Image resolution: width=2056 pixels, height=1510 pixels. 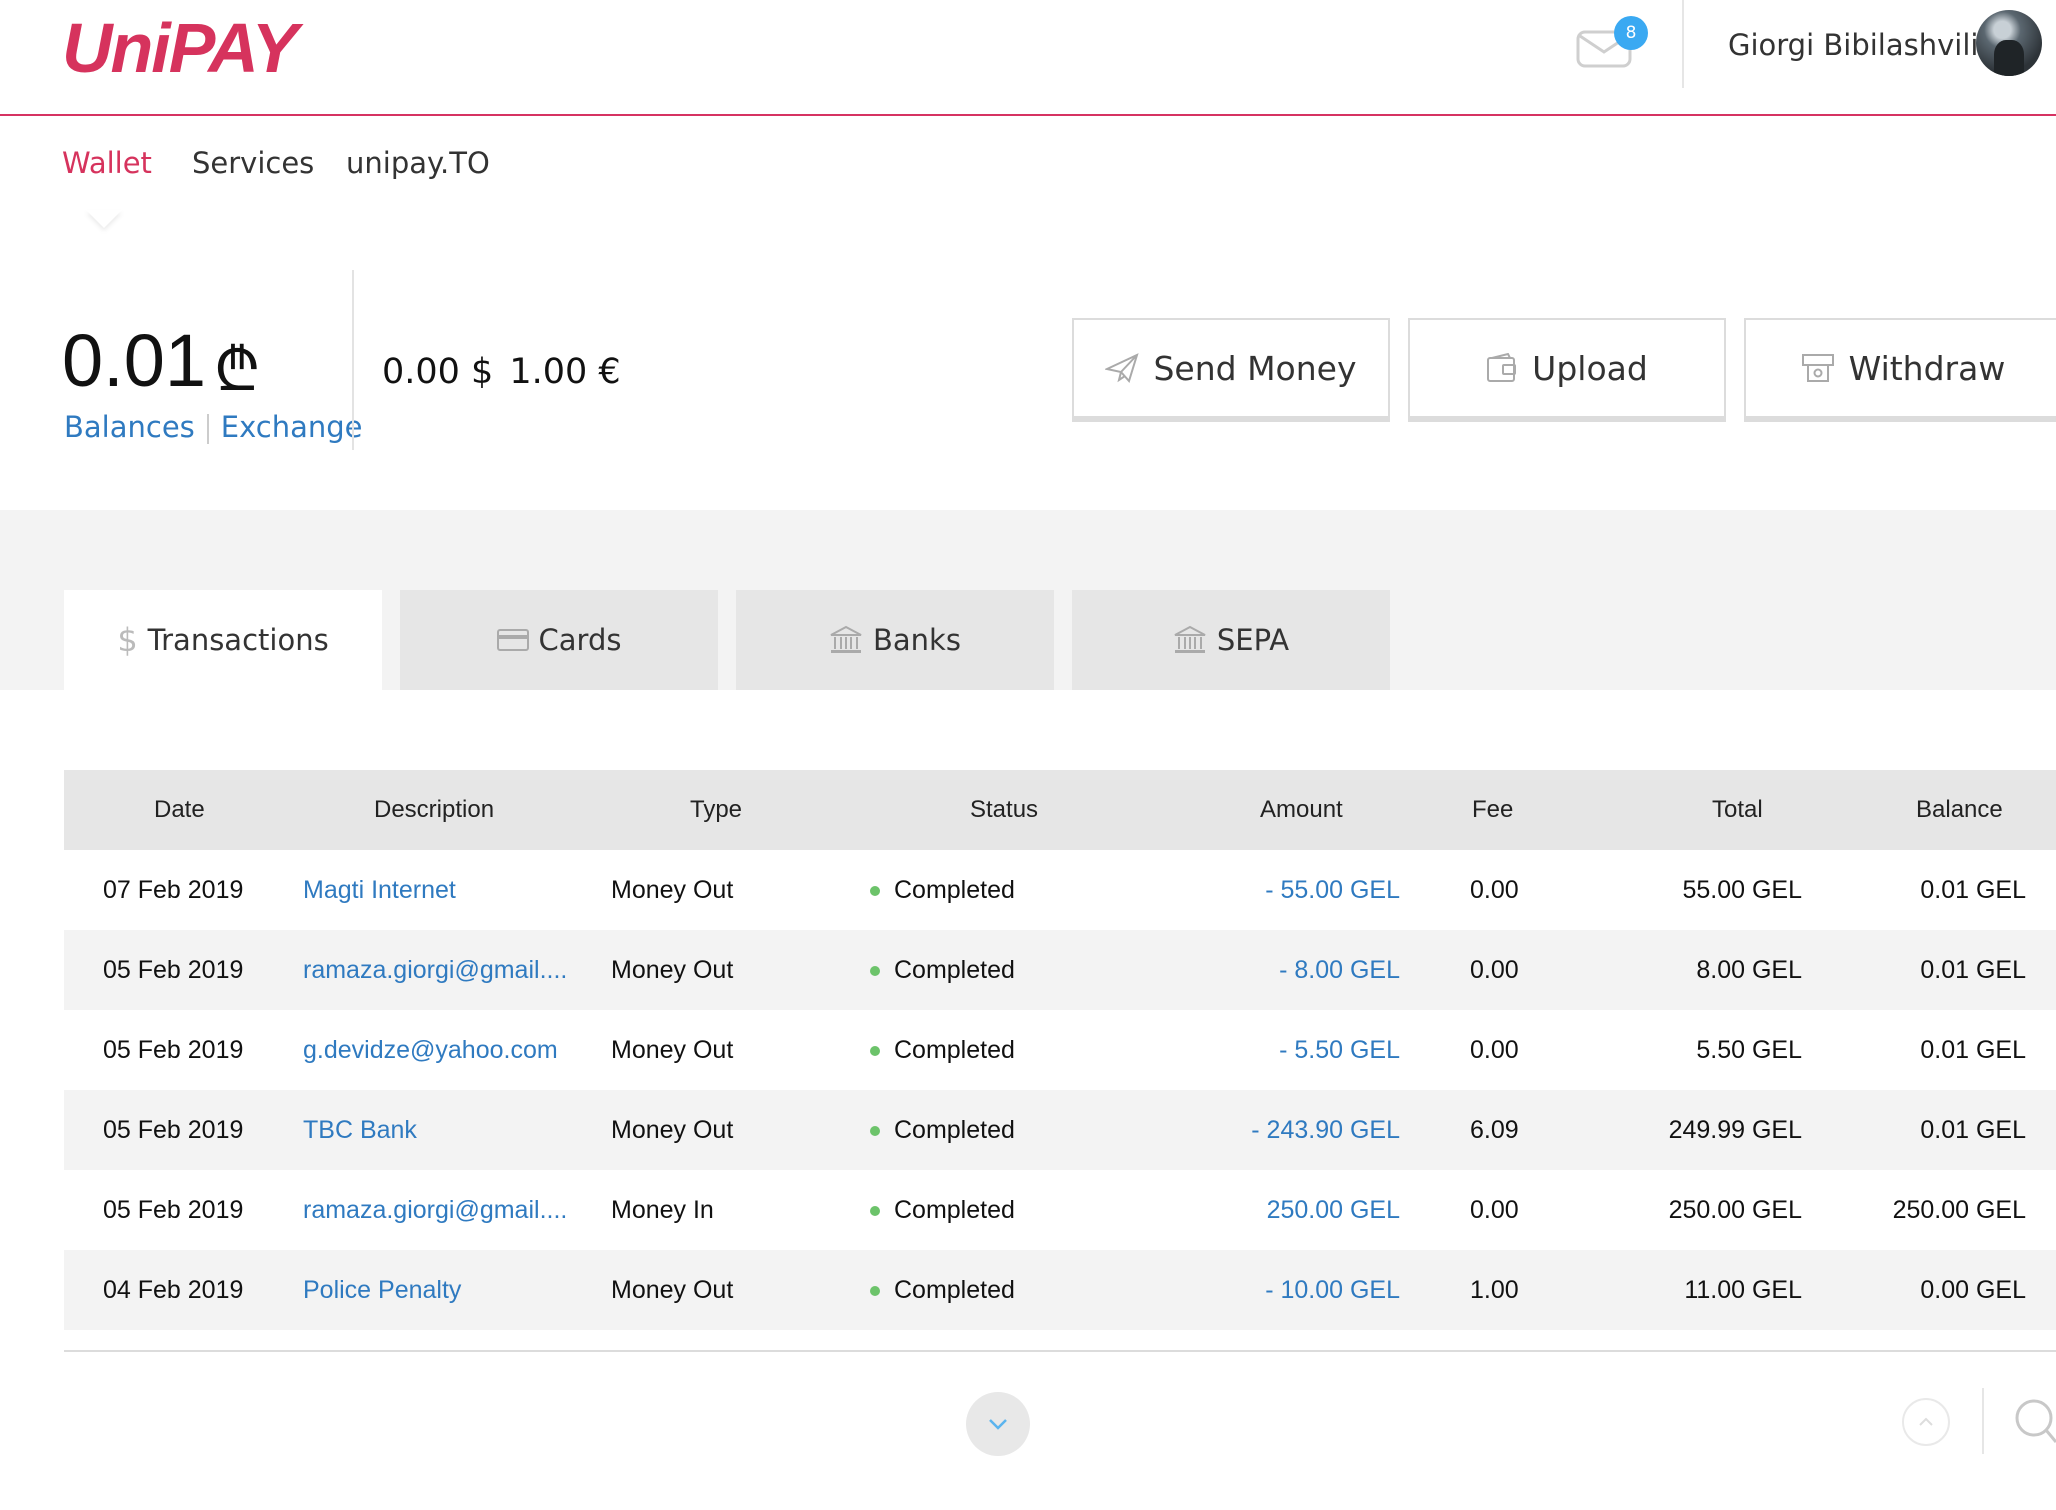 I want to click on tab-transactions-label: Transactions, so click(x=238, y=640).